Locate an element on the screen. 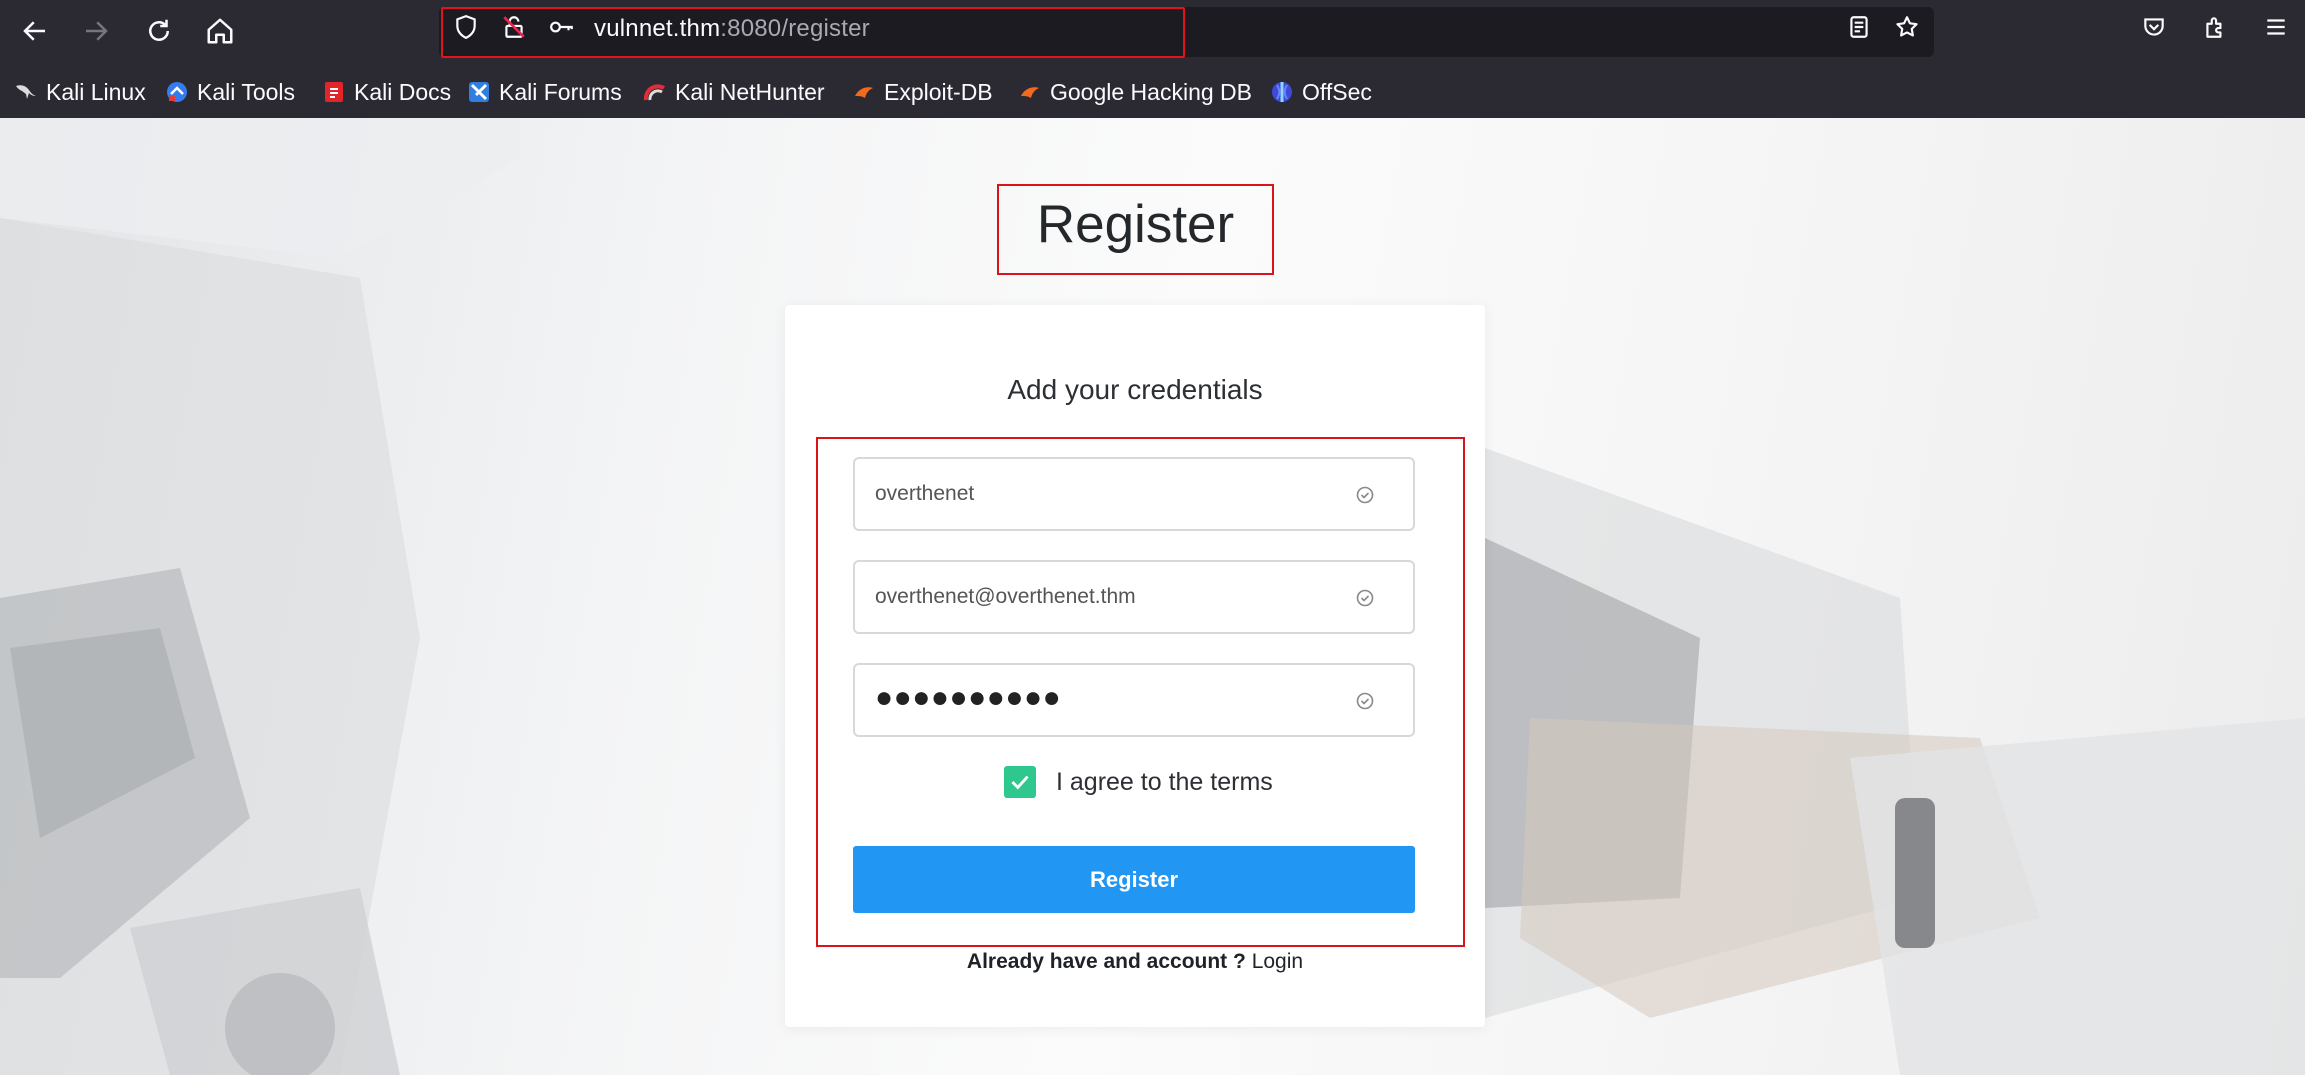  kali-dragon-icon is located at coordinates (26, 92).